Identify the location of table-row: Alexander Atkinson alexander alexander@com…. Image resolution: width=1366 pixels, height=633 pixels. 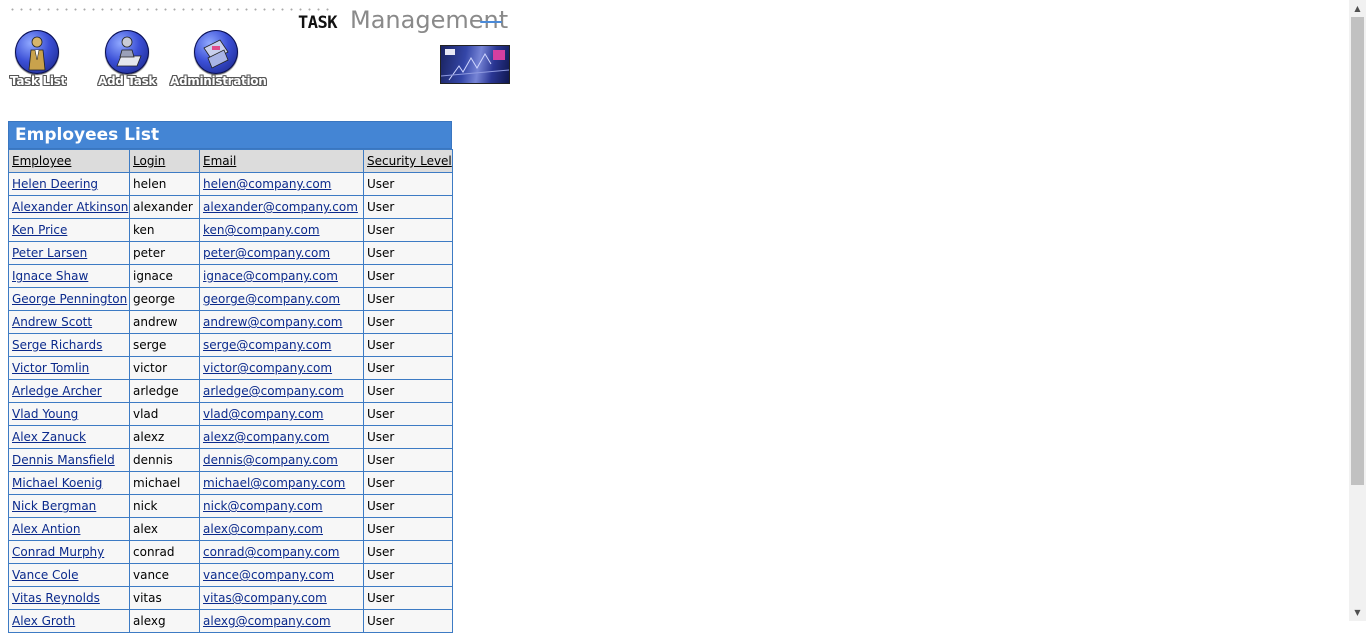
(230, 207).